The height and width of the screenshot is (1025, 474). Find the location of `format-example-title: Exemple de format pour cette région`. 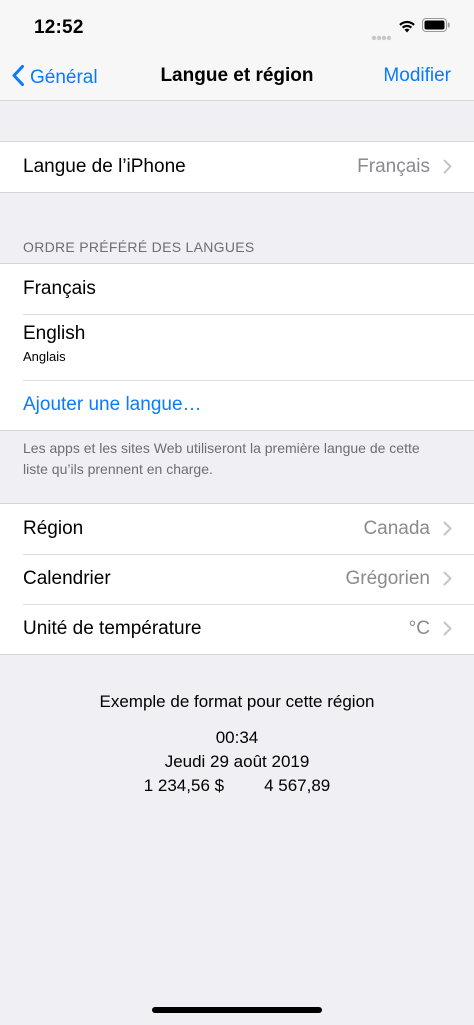

format-example-title: Exemple de format pour cette région is located at coordinates (237, 701).